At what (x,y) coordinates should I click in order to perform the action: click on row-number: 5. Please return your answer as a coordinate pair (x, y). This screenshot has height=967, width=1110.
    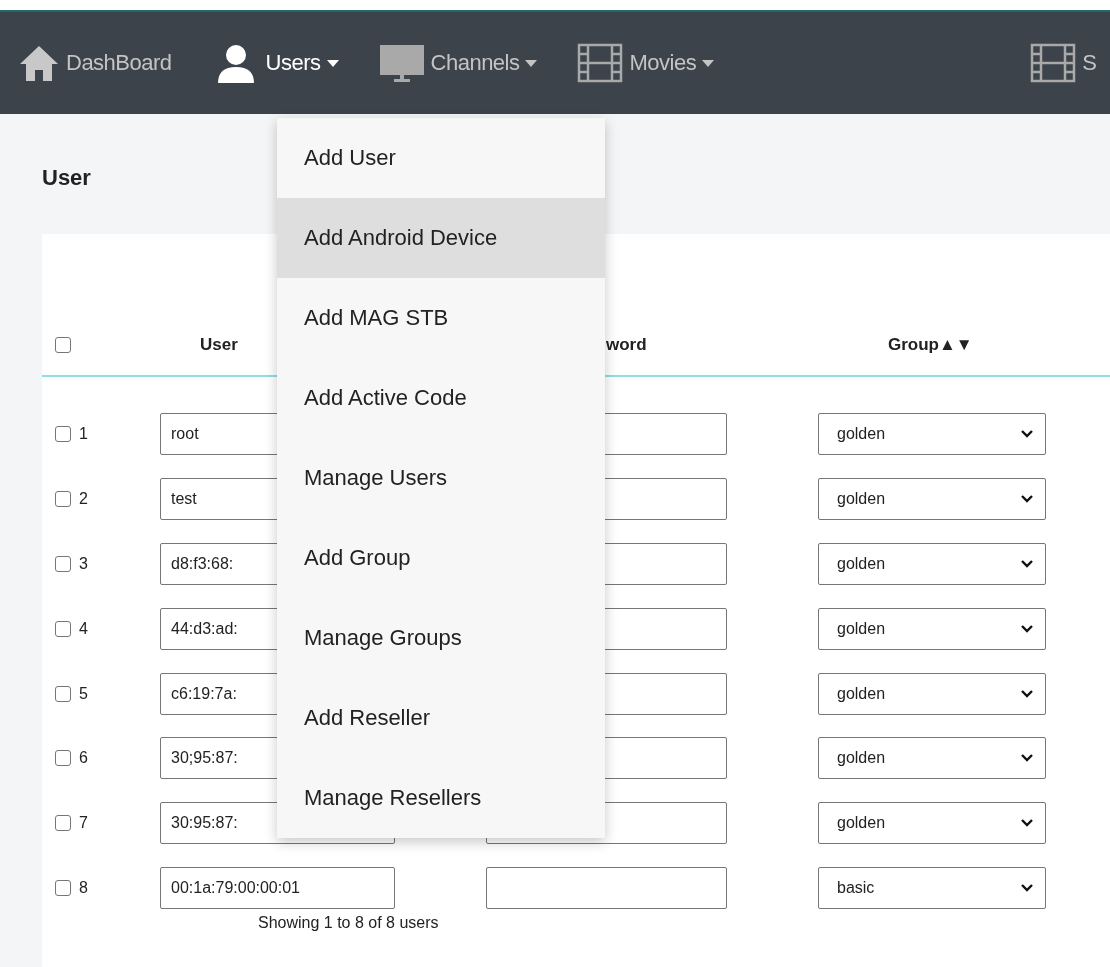
    Looking at the image, I should click on (83, 693).